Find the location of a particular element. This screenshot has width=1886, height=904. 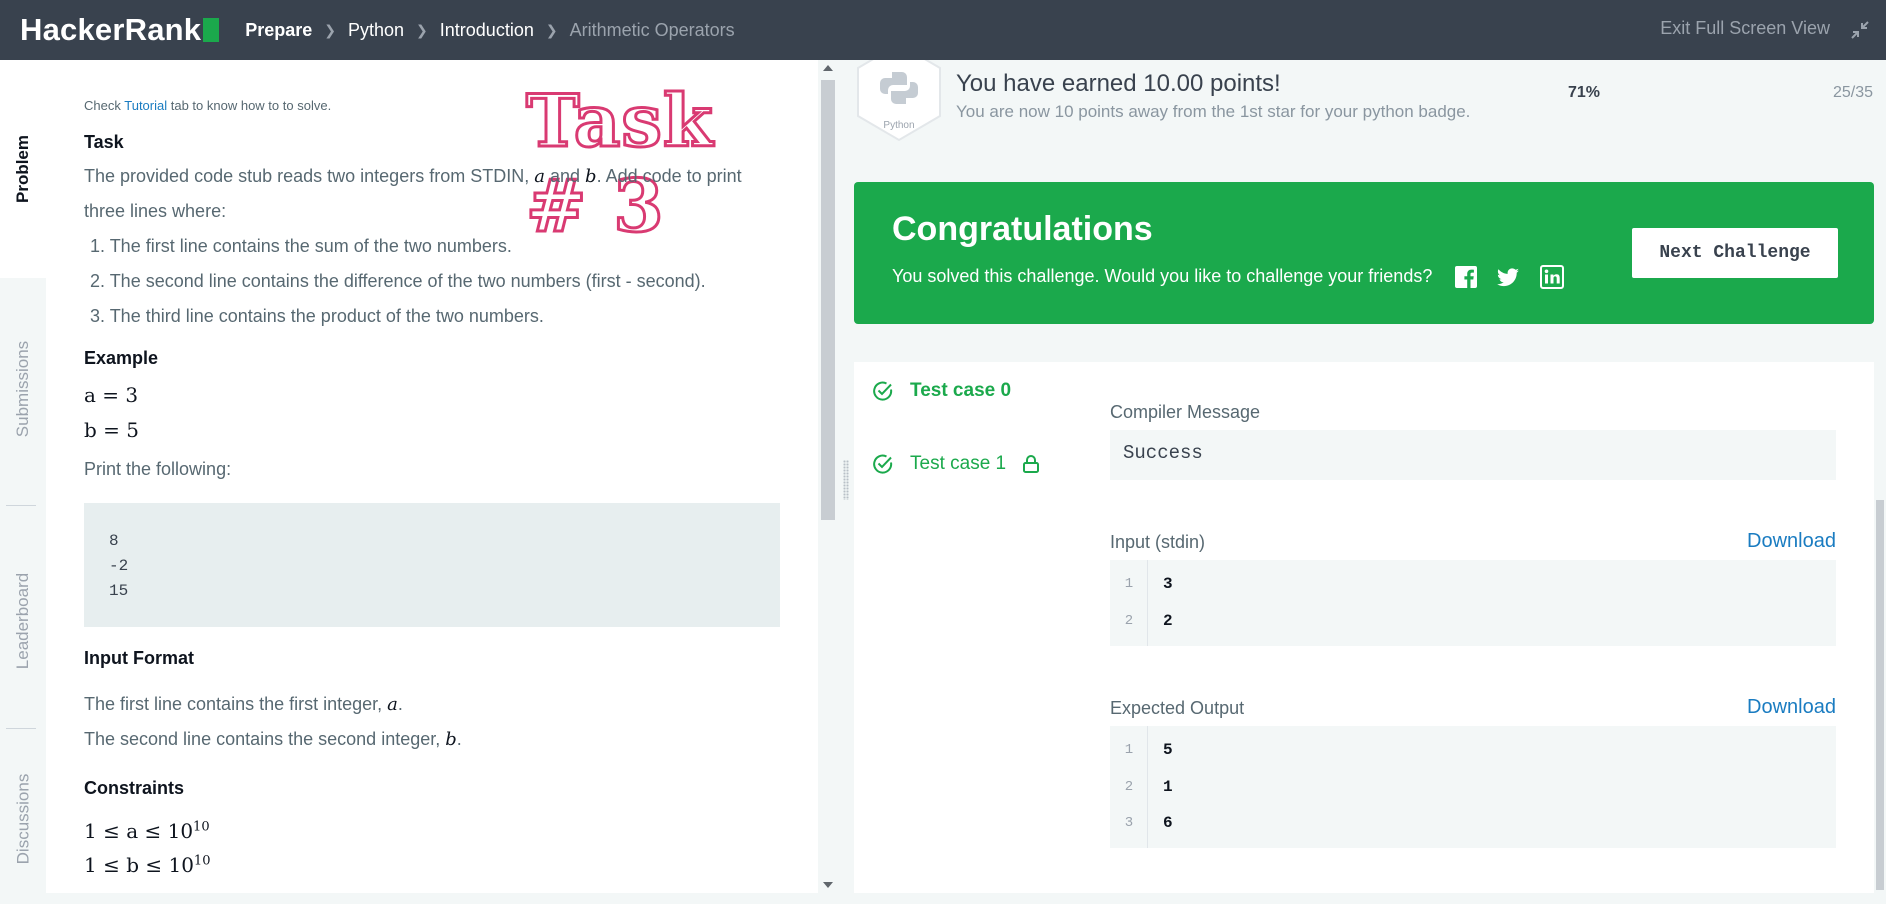

expected-output-label: Expected Output is located at coordinates (1177, 708).